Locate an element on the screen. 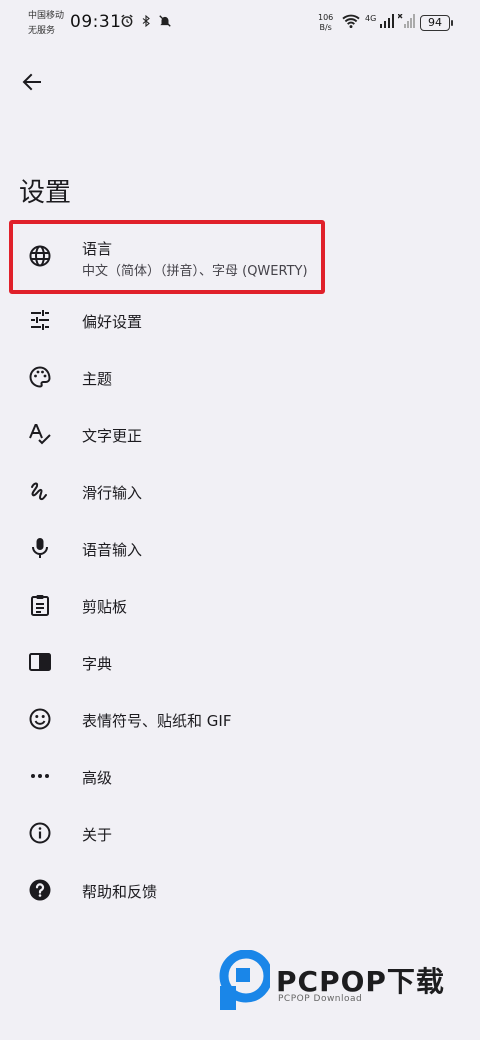  pcpop-logo-icon is located at coordinates (244, 980).